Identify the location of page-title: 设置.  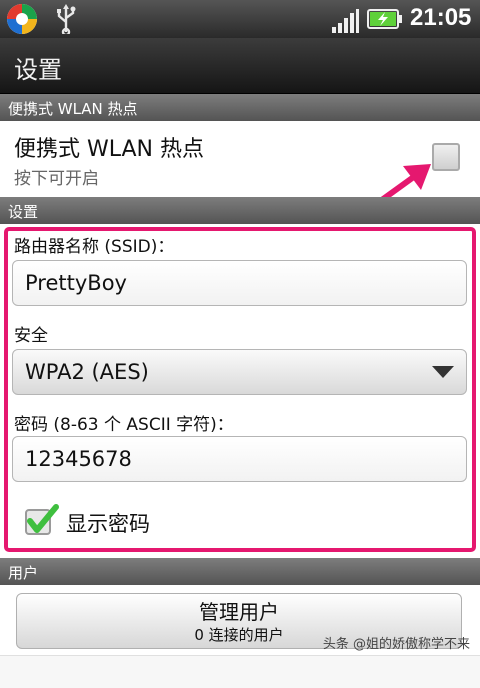
(38, 70).